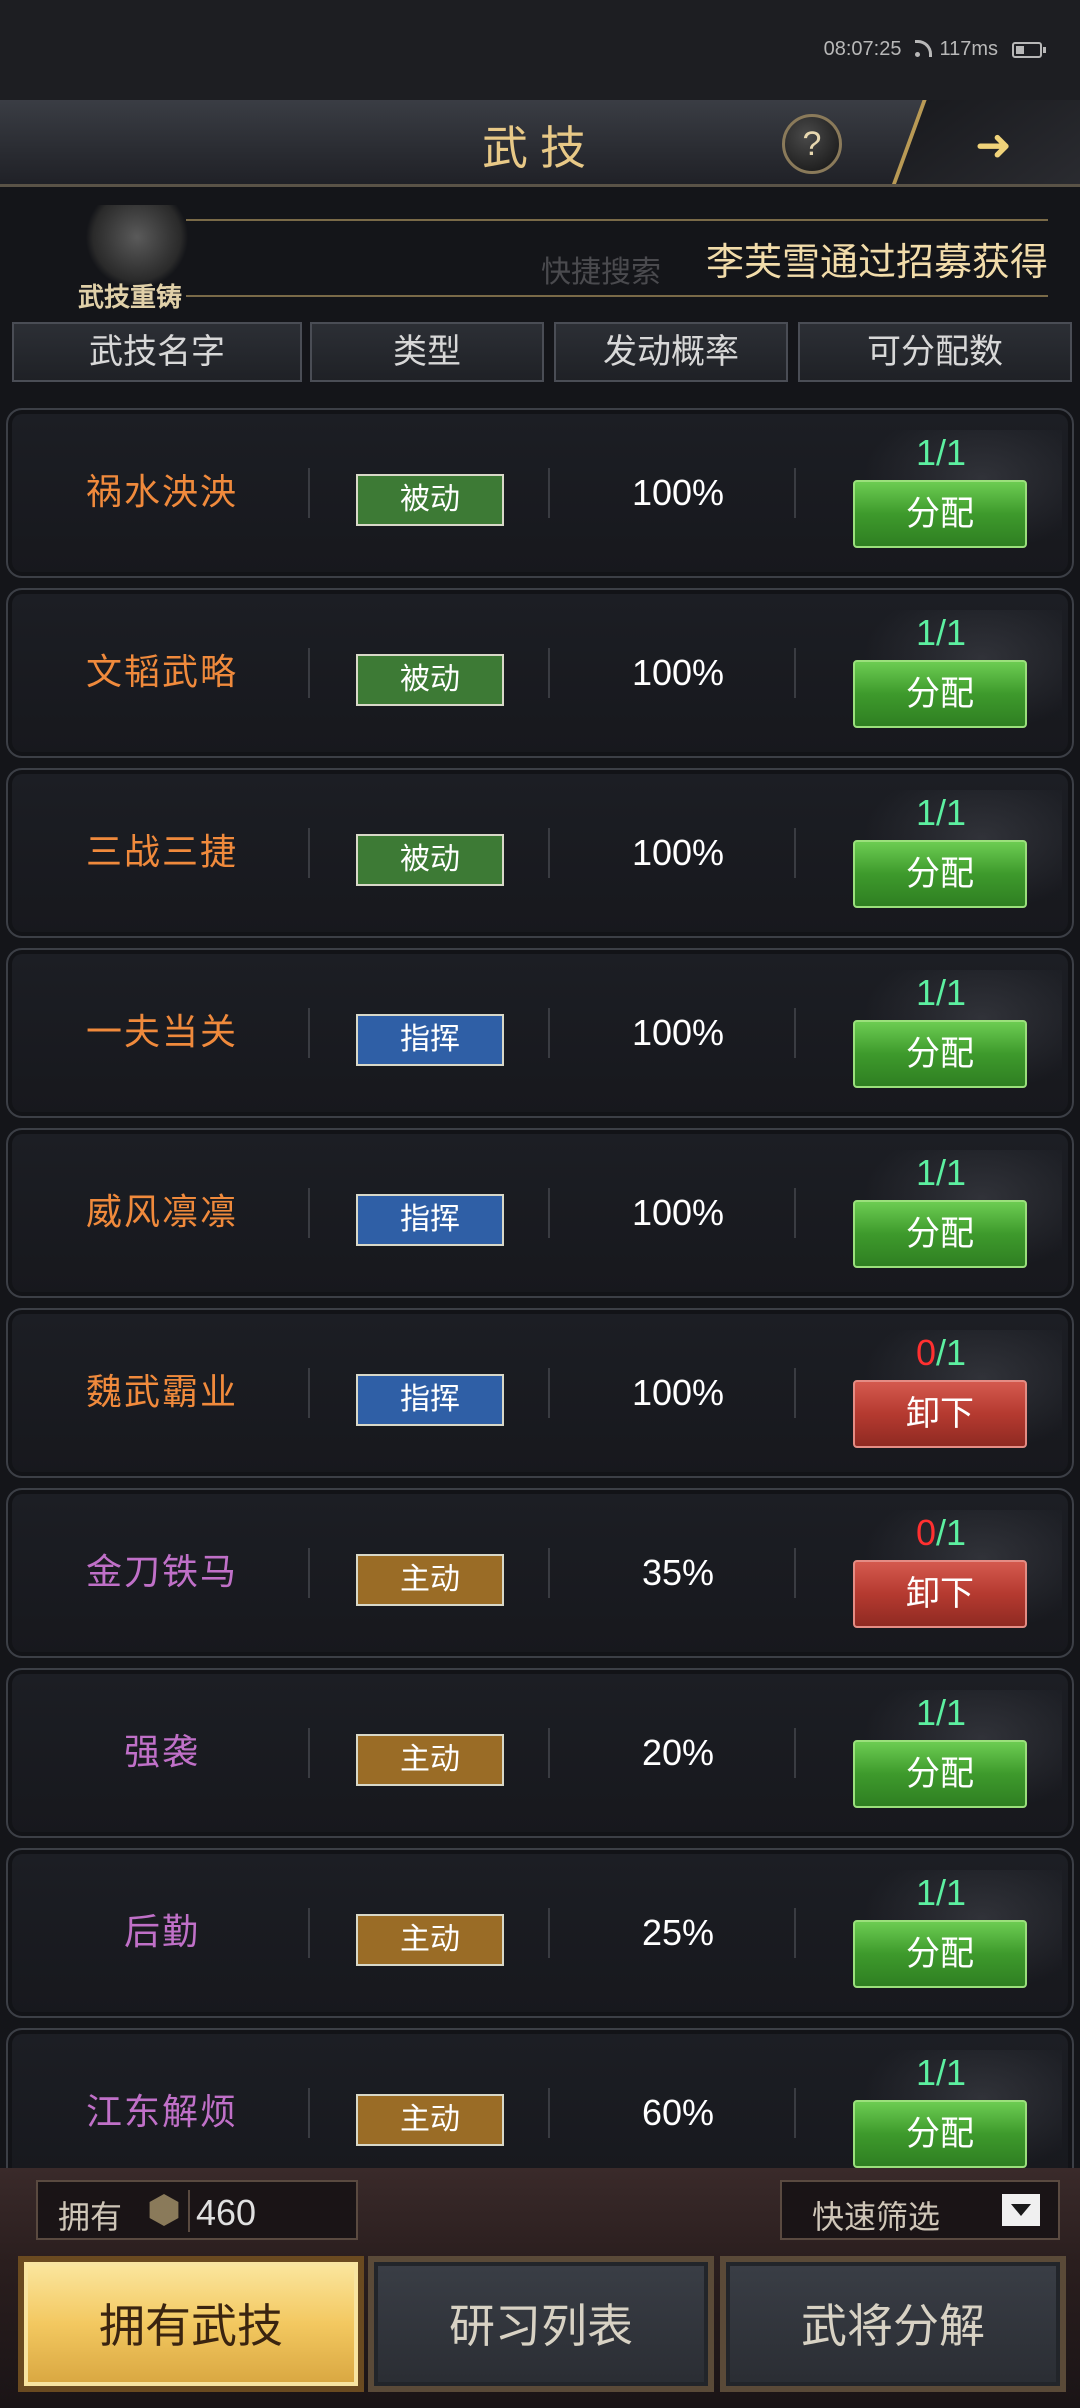  I want to click on skill-row: 威风凛凛 指挥 100% 1/1 分配, so click(540, 1213).